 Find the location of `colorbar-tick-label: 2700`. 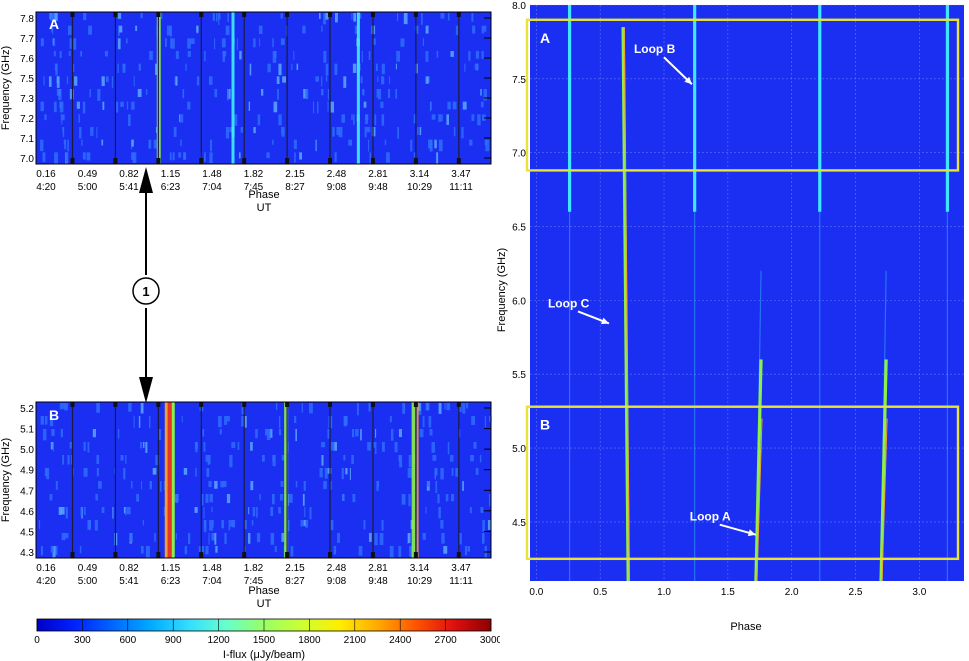

colorbar-tick-label: 2700 is located at coordinates (445, 640).